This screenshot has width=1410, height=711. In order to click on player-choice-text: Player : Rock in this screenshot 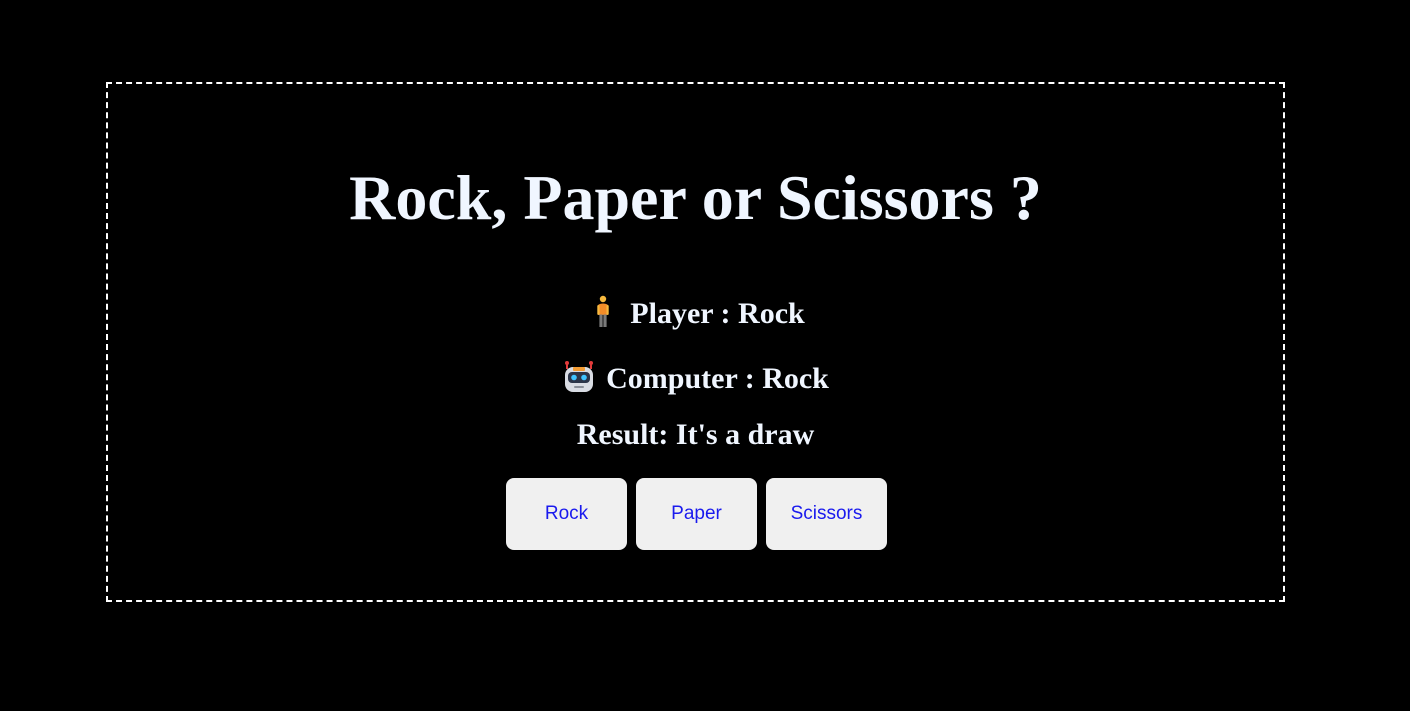, I will do `click(717, 313)`.